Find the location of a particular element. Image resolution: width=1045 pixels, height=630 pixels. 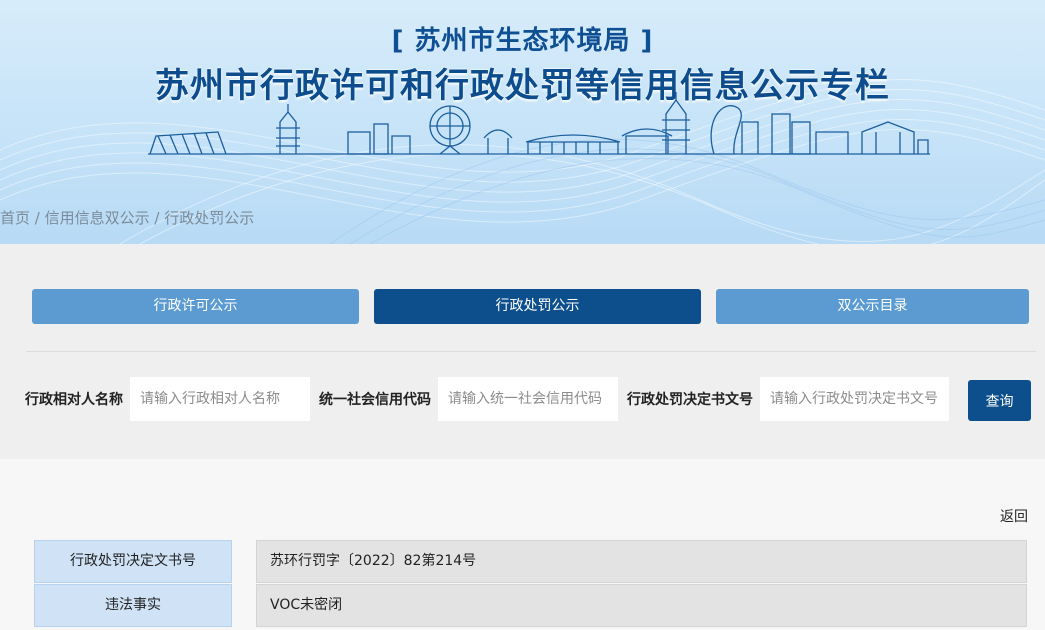

breadcrumb-dual-publicity-link: 信用信息双公示 is located at coordinates (97, 218).